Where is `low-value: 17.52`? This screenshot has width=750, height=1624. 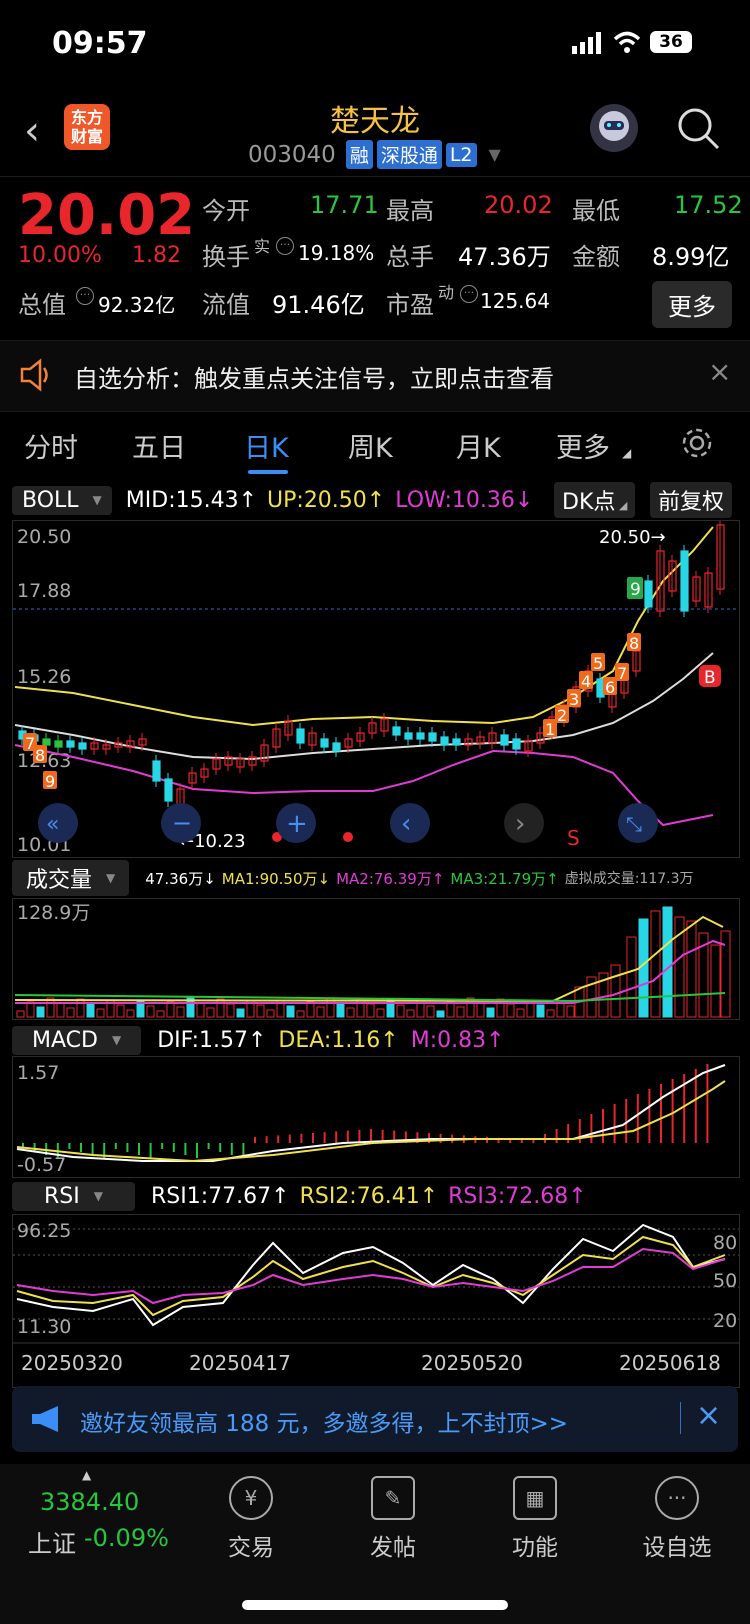 low-value: 17.52 is located at coordinates (708, 205).